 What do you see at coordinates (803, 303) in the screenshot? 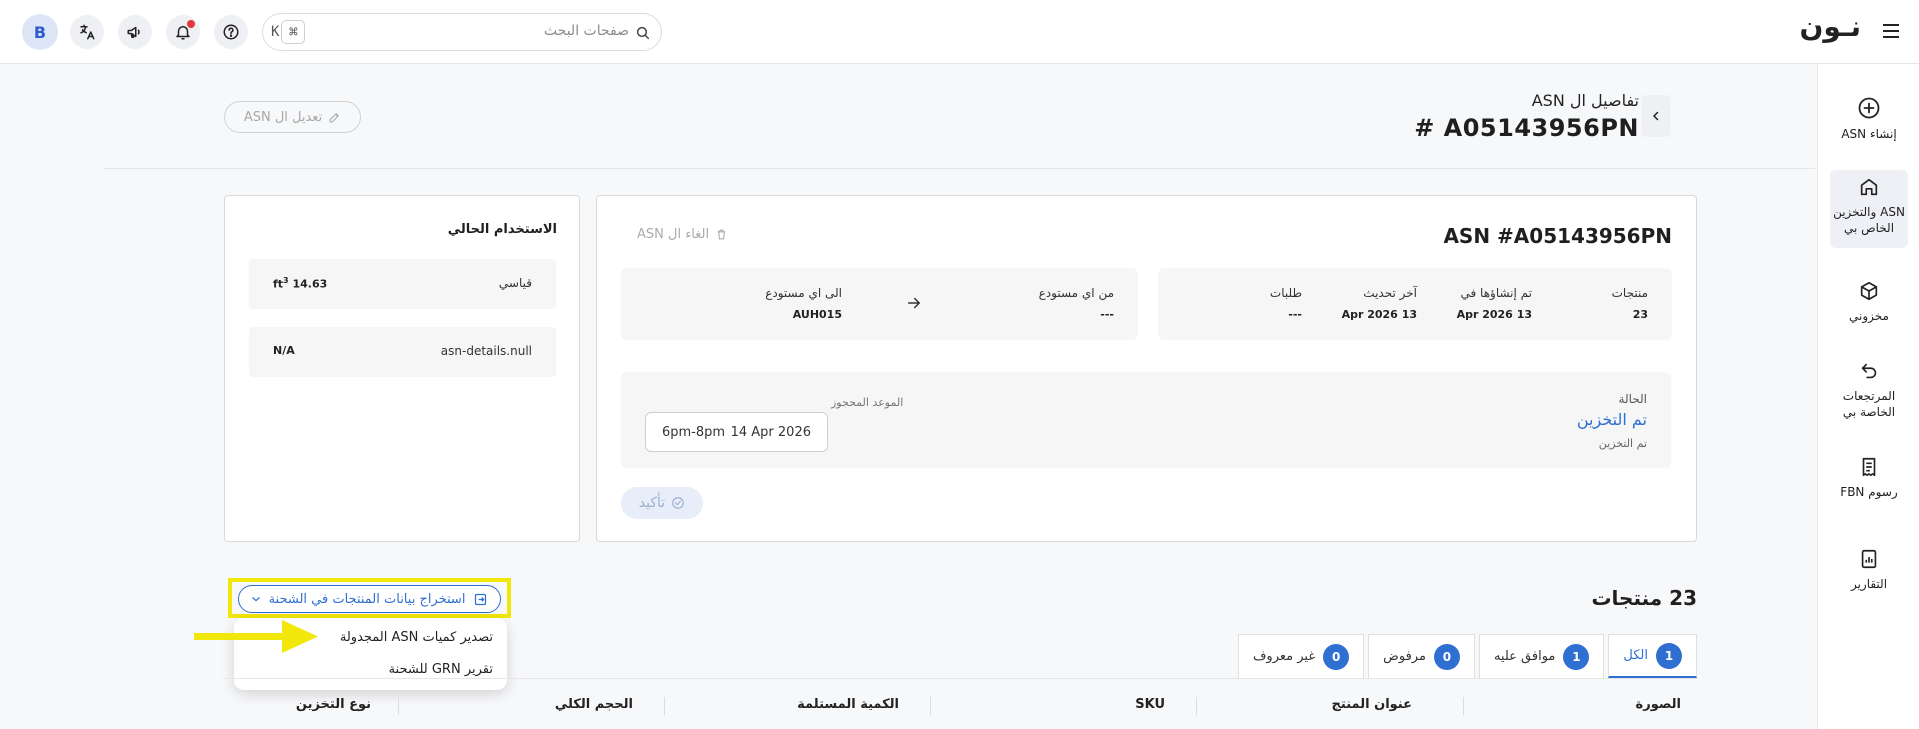
I see `to-warehouse: الى اي مستودع AUH015` at bounding box center [803, 303].